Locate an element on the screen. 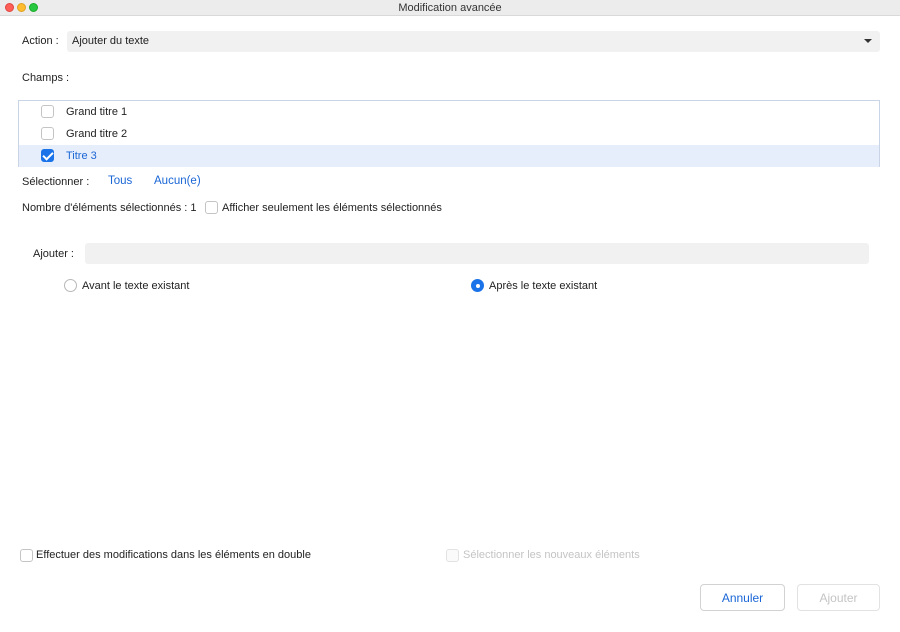 The width and height of the screenshot is (900, 632). list-item-titre-3: Titre 3 is located at coordinates (449, 156).